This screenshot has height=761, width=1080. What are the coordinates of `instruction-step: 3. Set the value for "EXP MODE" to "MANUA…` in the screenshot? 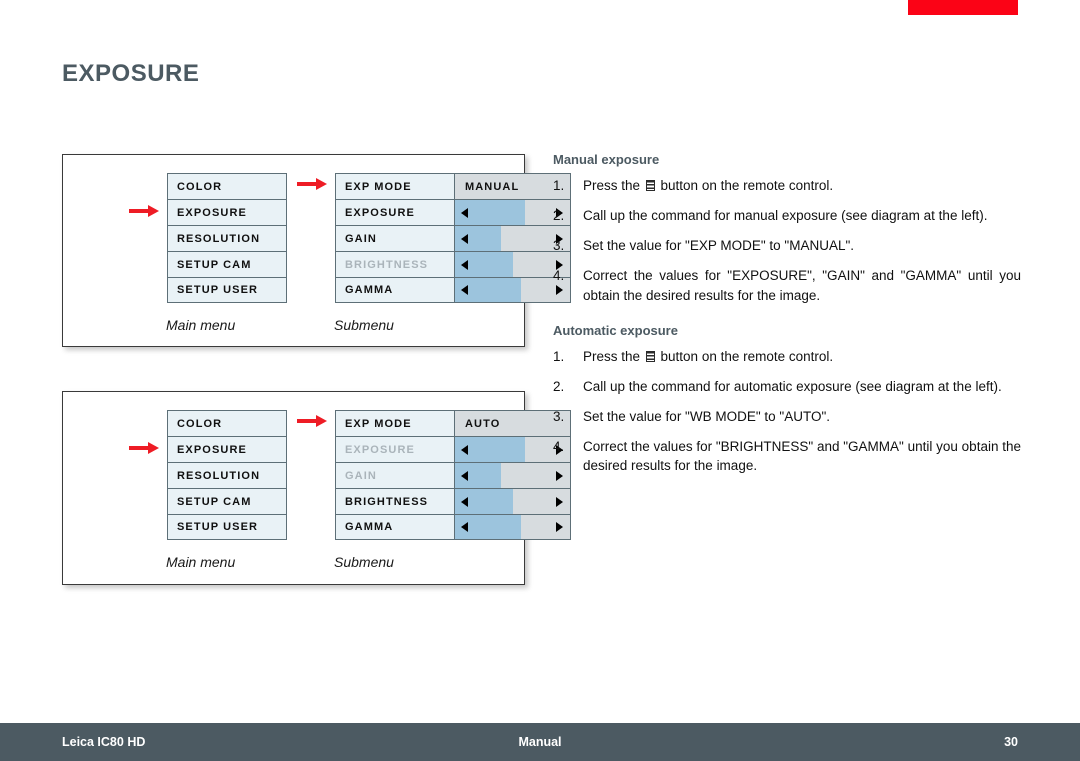 It's located at (787, 245).